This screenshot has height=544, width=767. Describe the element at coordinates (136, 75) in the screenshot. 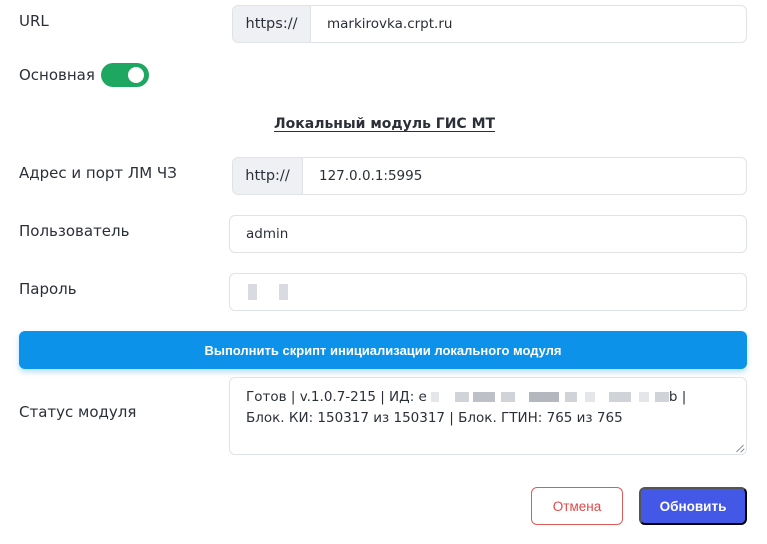

I see `toggle-knob` at that location.